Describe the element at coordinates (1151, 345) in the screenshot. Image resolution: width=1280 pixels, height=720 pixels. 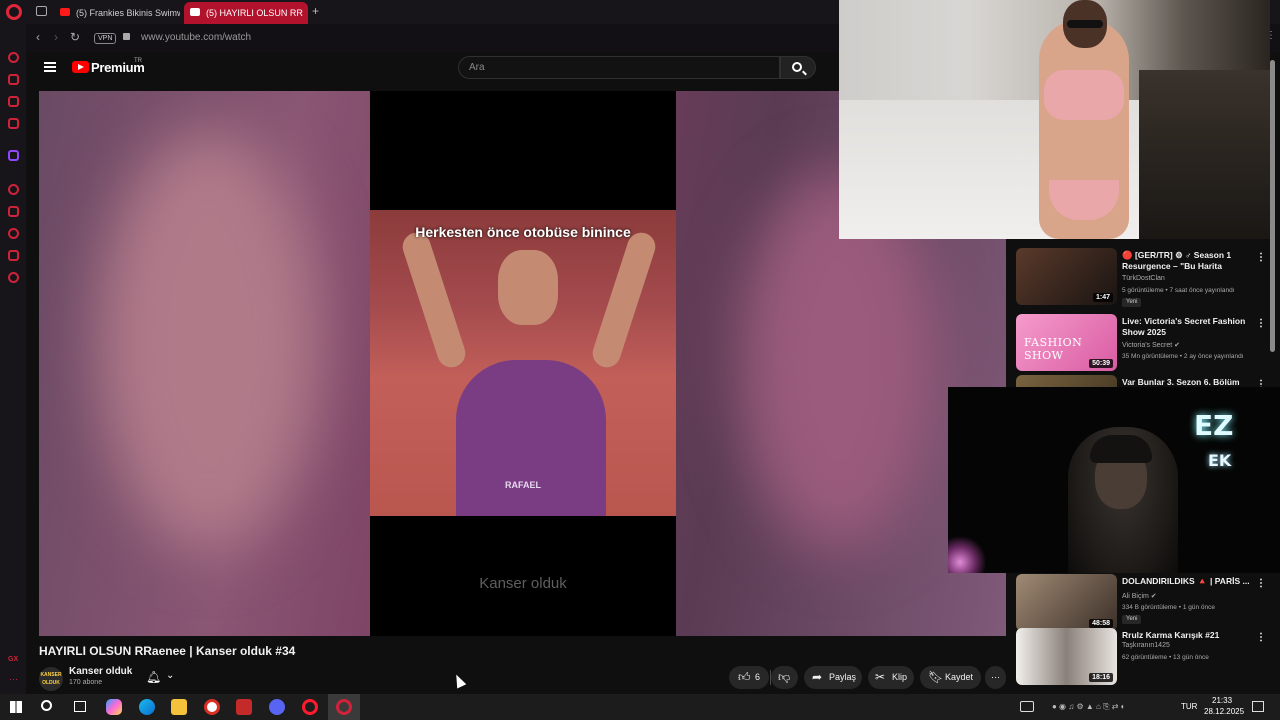
I see `recommendation-channel: Victoria's Secret ✔` at that location.